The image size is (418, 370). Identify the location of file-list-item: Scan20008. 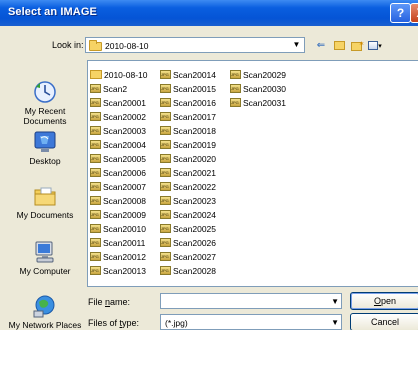
(118, 201).